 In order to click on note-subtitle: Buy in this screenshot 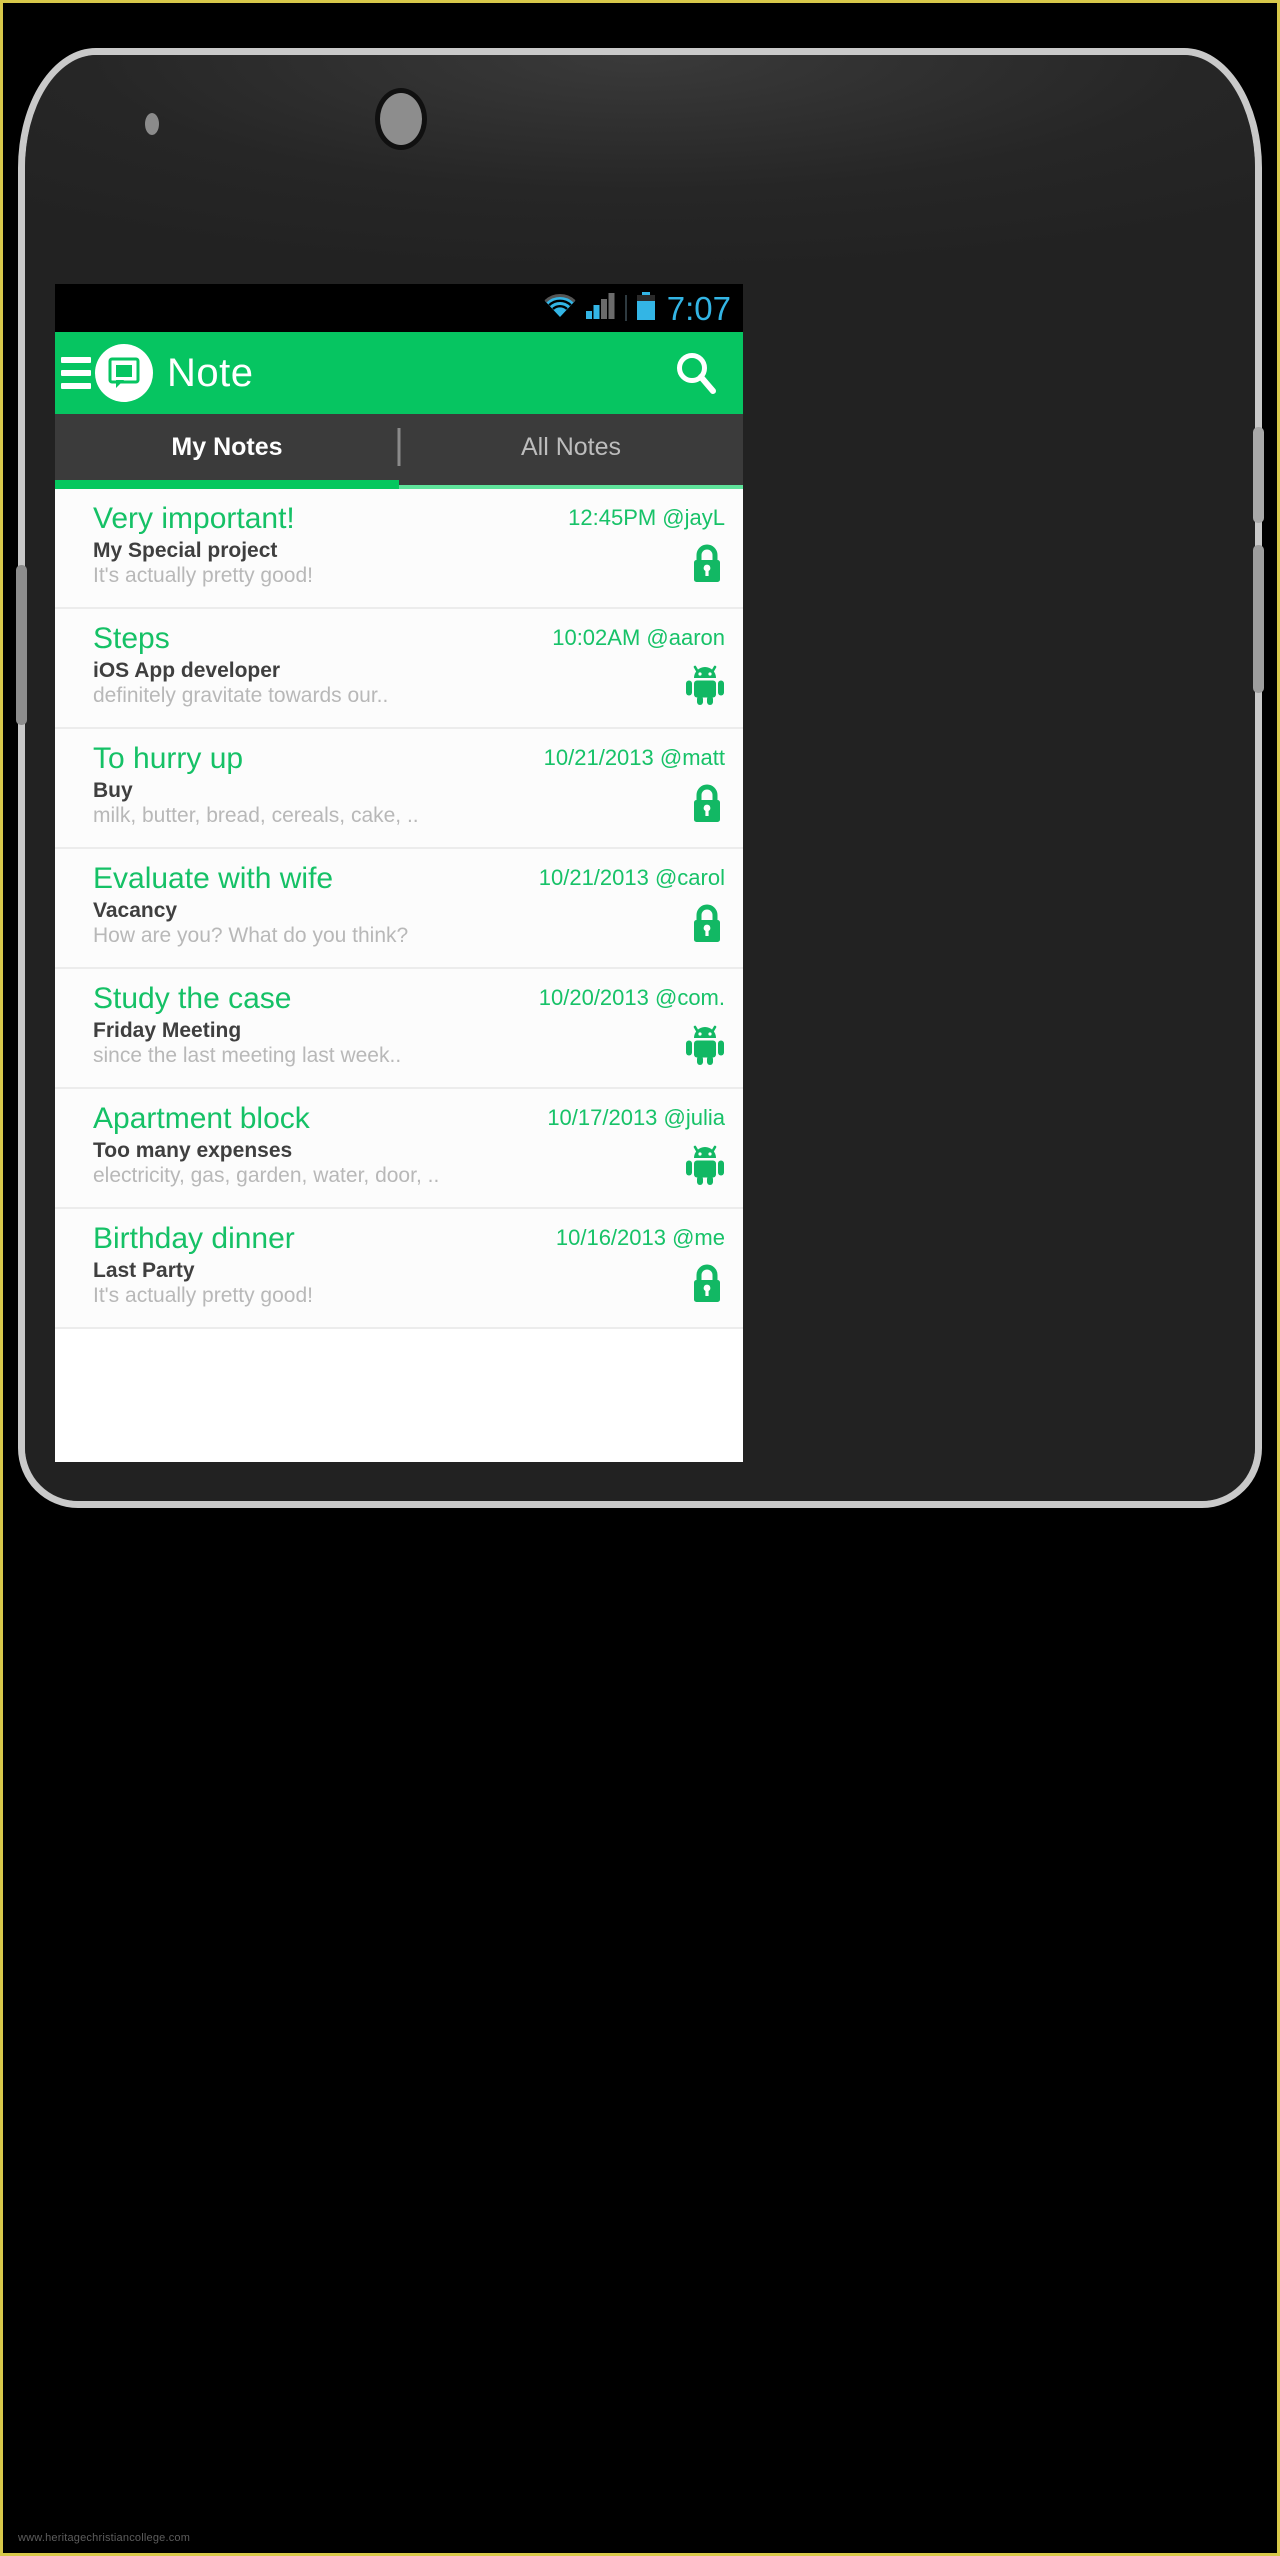, I will do `click(113, 790)`.